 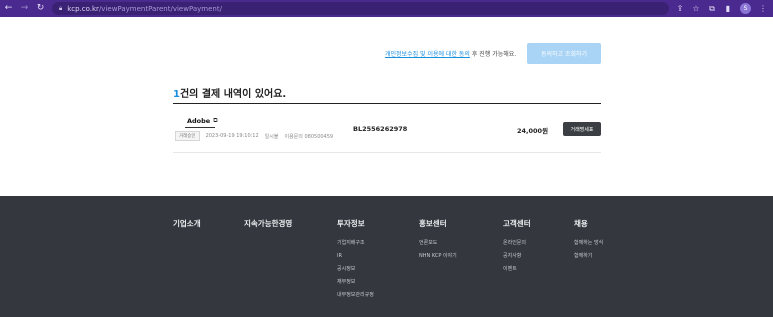 What do you see at coordinates (728, 8) in the screenshot?
I see `sidepanel-icon: ▮` at bounding box center [728, 8].